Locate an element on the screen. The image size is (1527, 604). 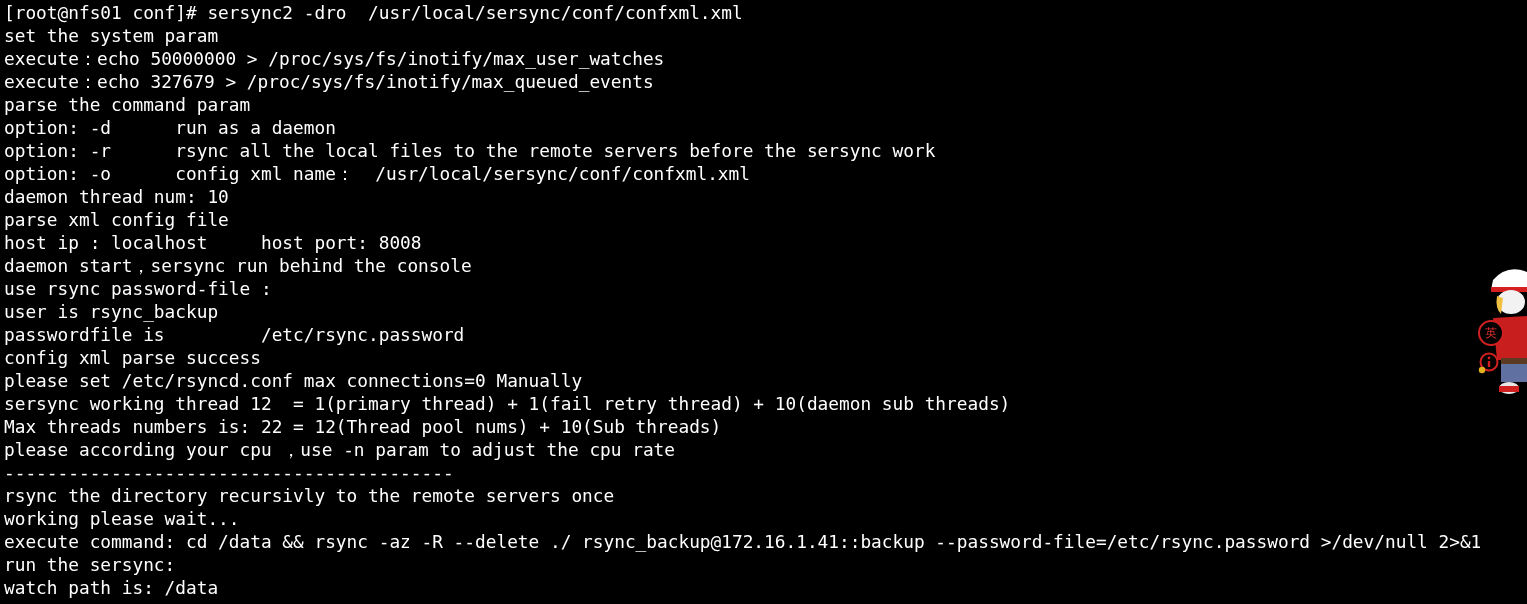
terminal-line: rsync the directory recursivly to the remote servers once is located at coordinates (309, 495).